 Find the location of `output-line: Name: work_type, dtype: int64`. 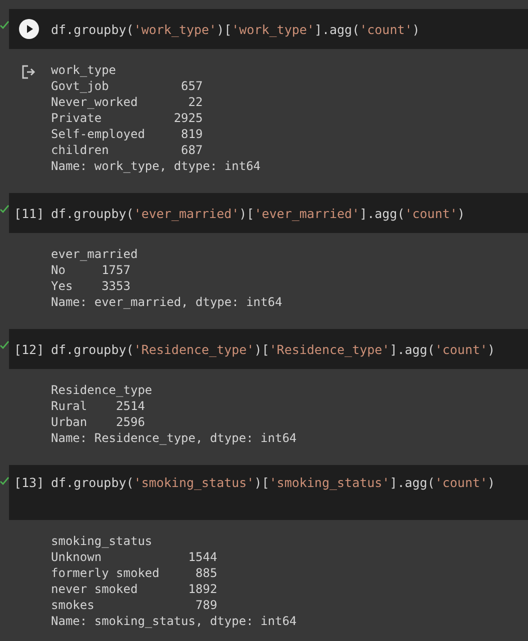

output-line: Name: work_type, dtype: int64 is located at coordinates (156, 166).